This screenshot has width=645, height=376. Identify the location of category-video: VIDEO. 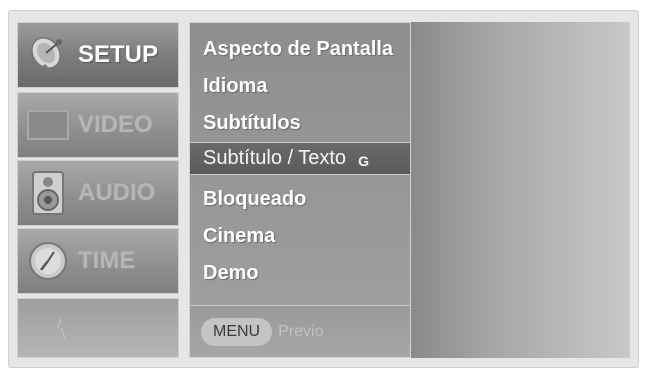
(98, 125).